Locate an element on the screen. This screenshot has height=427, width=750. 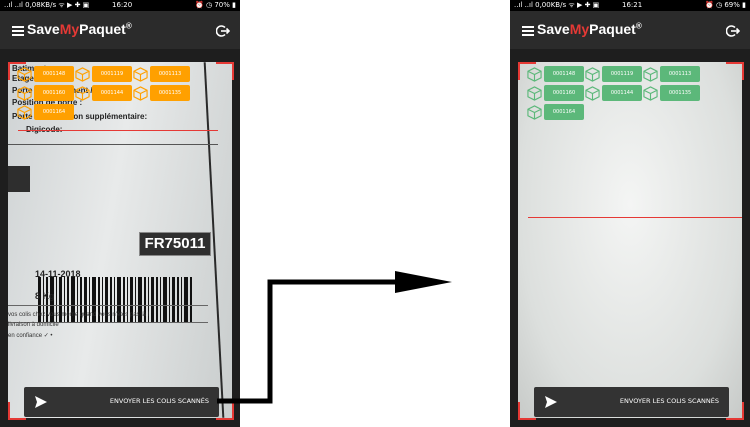
label-dark-block is located at coordinates (19, 179).